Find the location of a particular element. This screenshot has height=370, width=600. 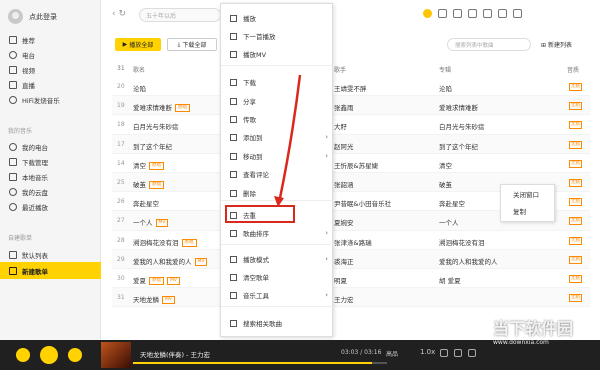

table-row: 29 爱我的人和我爱的人 MV 裘海正 爱我的人和我爱的人 无损 is located at coordinates (351, 259).